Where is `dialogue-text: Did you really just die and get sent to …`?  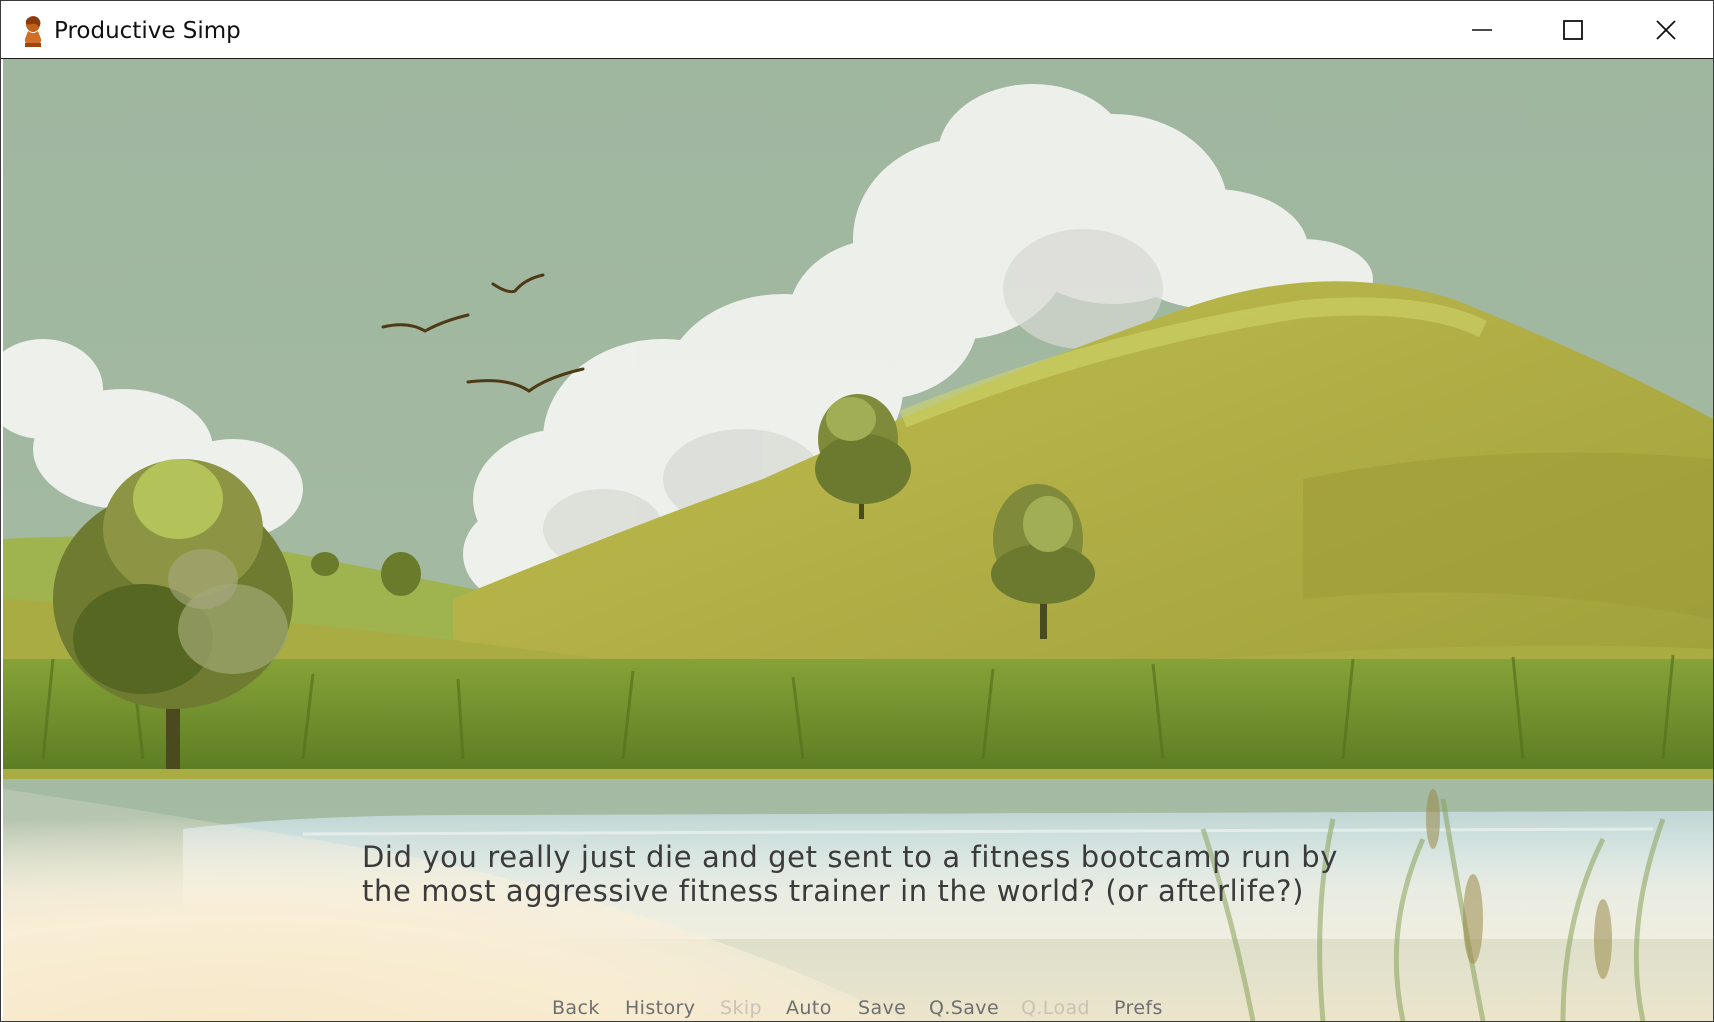
dialogue-text: Did you really just die and get sent to … is located at coordinates (862, 874).